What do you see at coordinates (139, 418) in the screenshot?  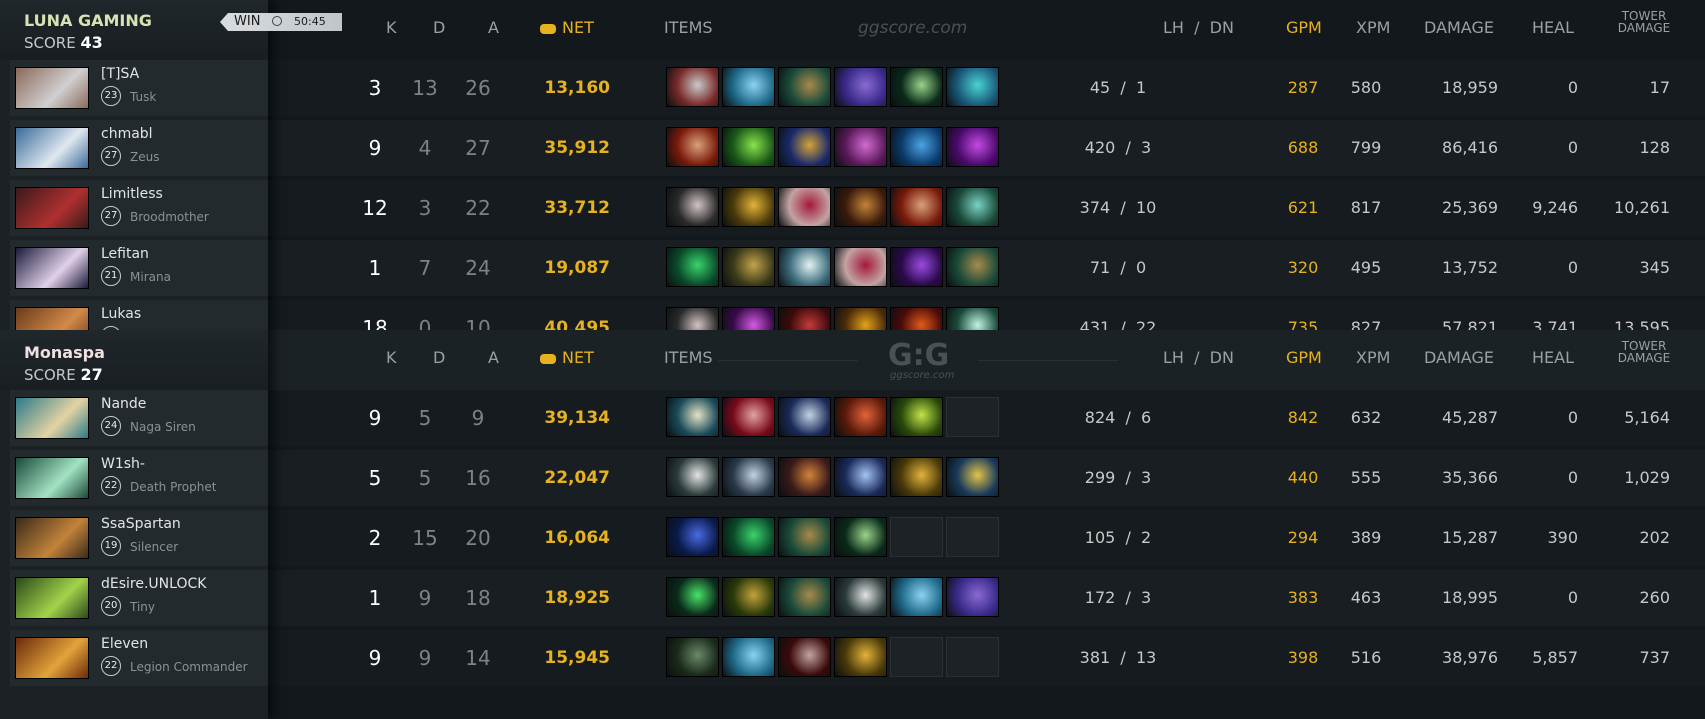 I see `player-card: Nande 24 Naga Siren` at bounding box center [139, 418].